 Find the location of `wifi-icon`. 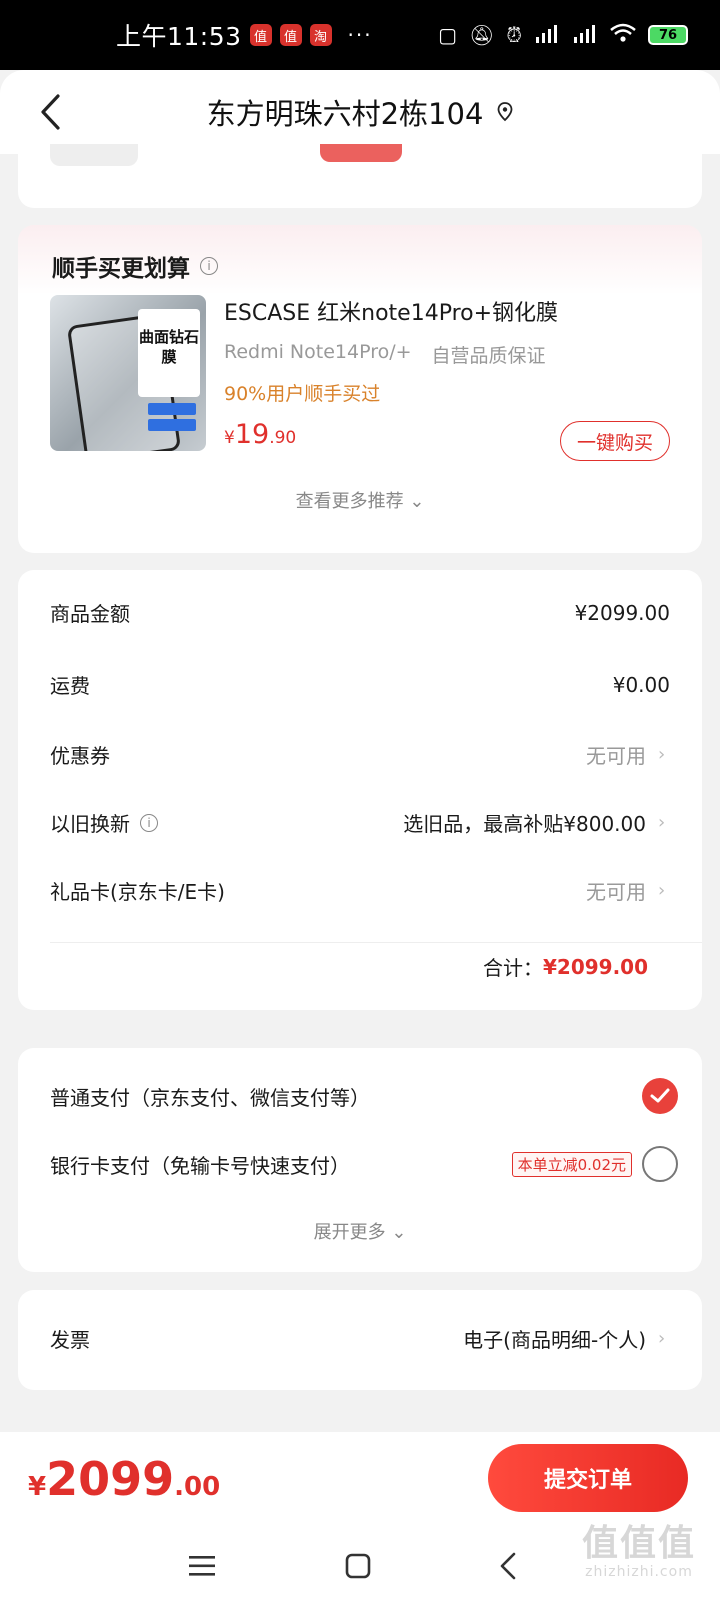

wifi-icon is located at coordinates (623, 35).